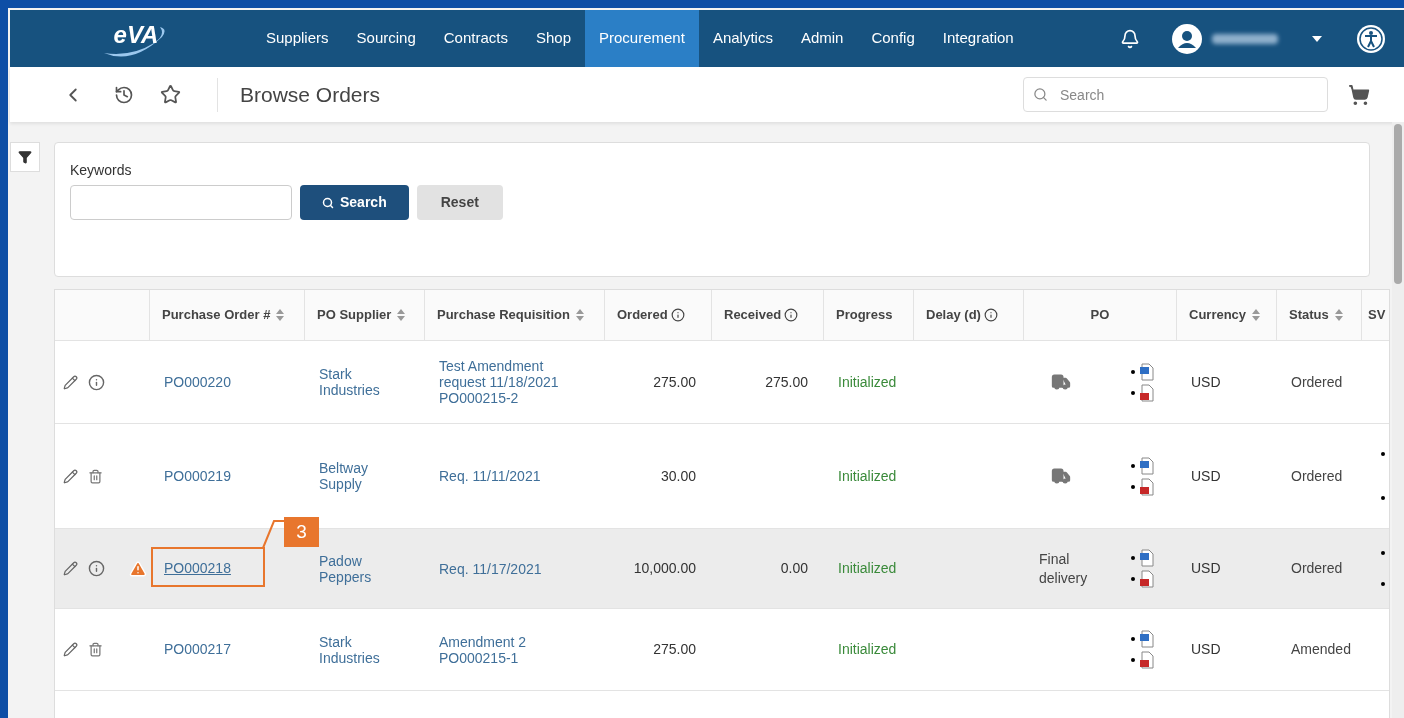  Describe the element at coordinates (490, 476) in the screenshot. I see `requisition-link: Req. 11/11/2021` at that location.